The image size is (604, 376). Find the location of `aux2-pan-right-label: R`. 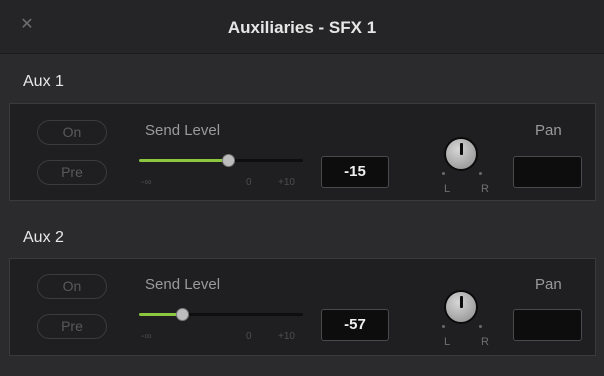

aux2-pan-right-label: R is located at coordinates (485, 342).